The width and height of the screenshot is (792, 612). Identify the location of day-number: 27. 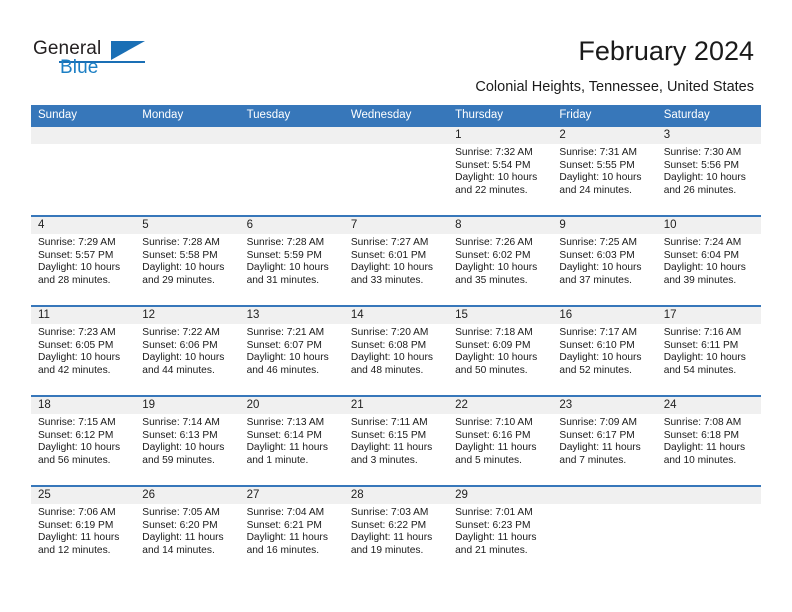
(253, 495).